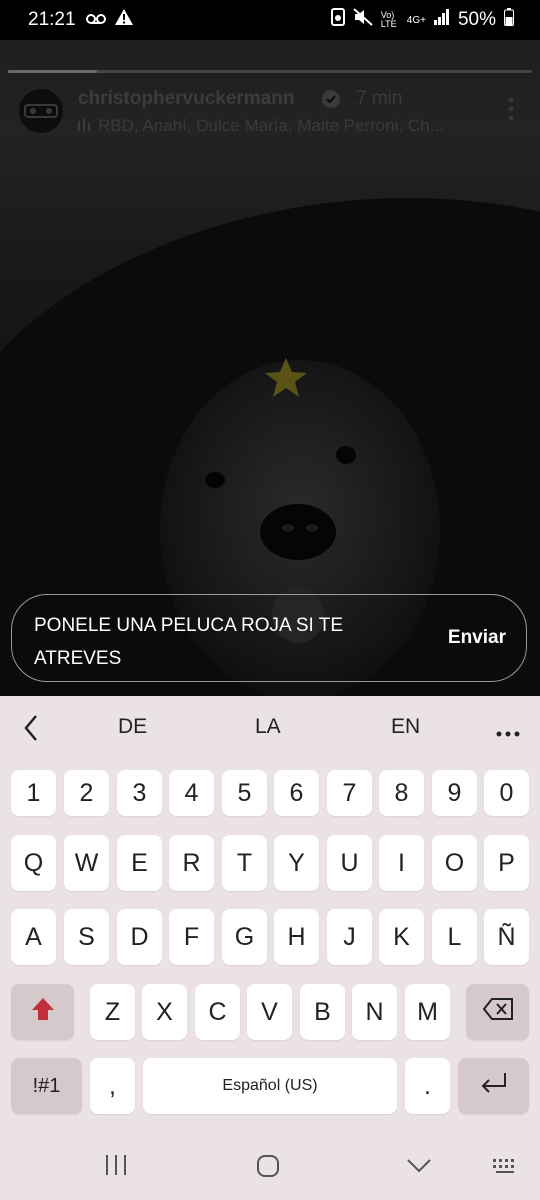 The image size is (540, 1200). What do you see at coordinates (506, 863) in the screenshot?
I see `key-p: P` at bounding box center [506, 863].